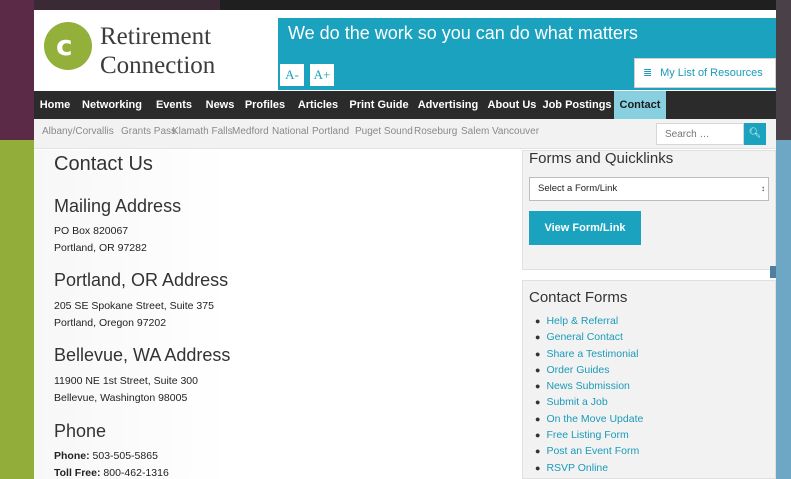 The height and width of the screenshot is (479, 791). Describe the element at coordinates (121, 398) in the screenshot. I see `bellevue-address-line2: Bellevue, Washington 98005` at that location.